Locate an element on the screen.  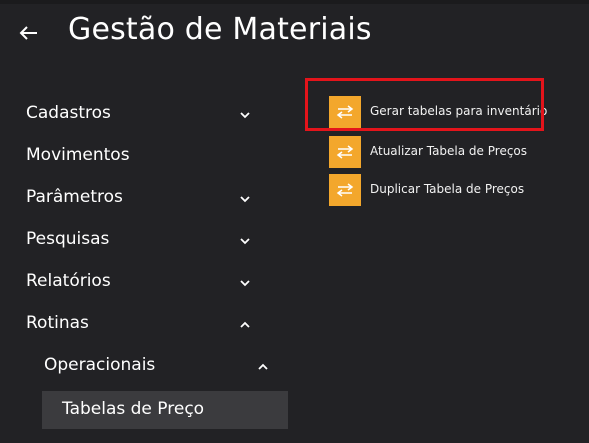
page-title: Gestão de Materiais is located at coordinates (220, 29).